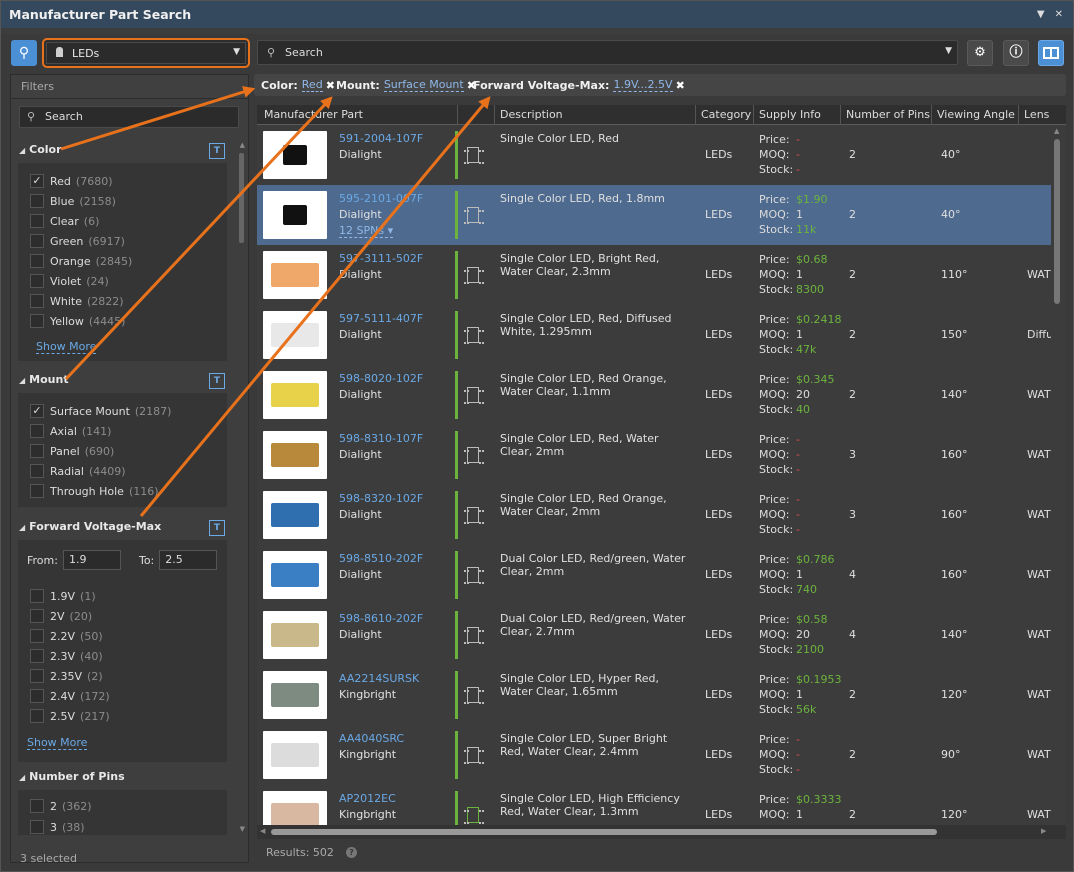  What do you see at coordinates (66, 347) in the screenshot?
I see `color-show-more-link: Show More` at bounding box center [66, 347].